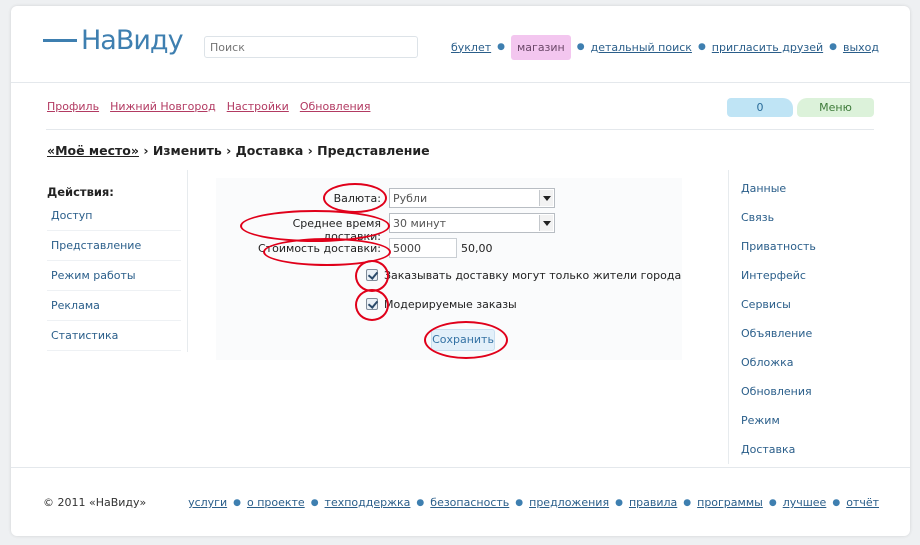 Image resolution: width=920 pixels, height=545 pixels. Describe the element at coordinates (372, 275) in the screenshot. I see `residents-only-checkbox` at that location.